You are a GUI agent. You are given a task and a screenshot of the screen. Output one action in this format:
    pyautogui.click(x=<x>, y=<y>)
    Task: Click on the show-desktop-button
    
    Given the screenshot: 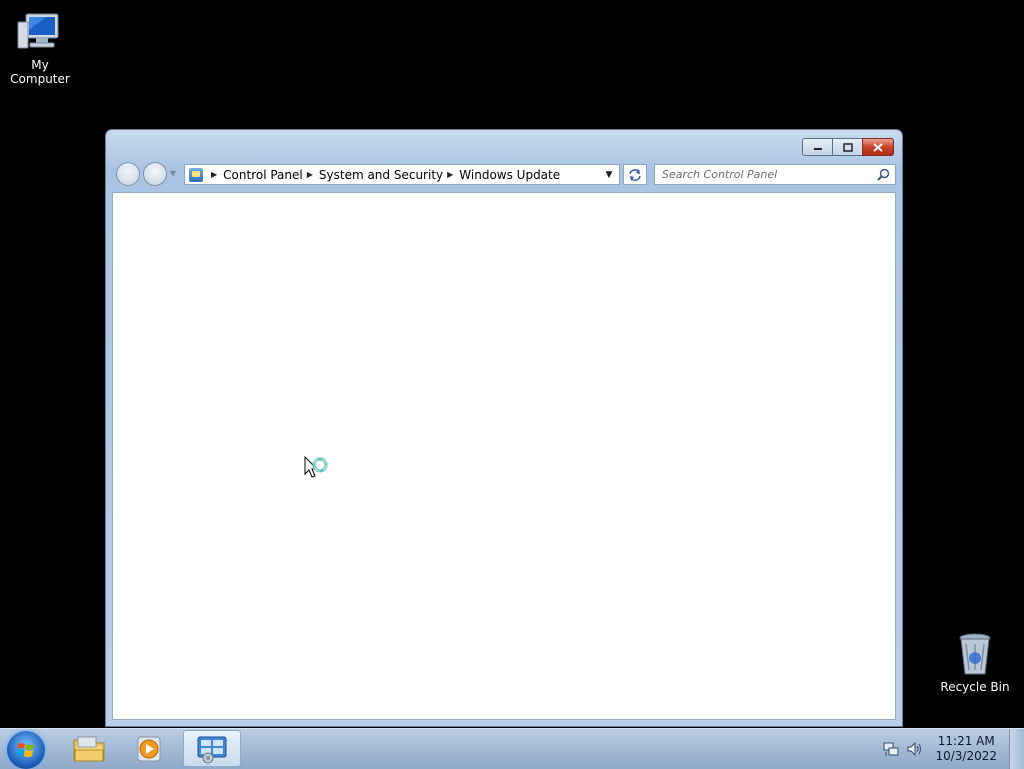 What is the action you would take?
    pyautogui.click(x=1016, y=749)
    